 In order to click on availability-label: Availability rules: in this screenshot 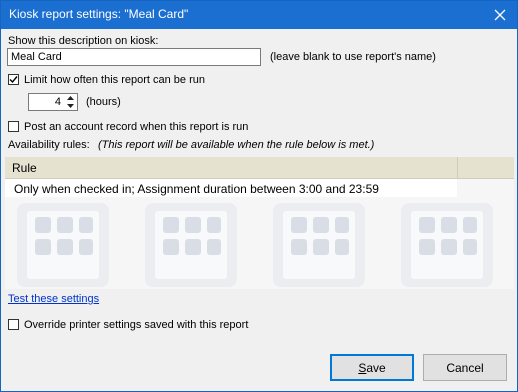, I will do `click(49, 145)`.